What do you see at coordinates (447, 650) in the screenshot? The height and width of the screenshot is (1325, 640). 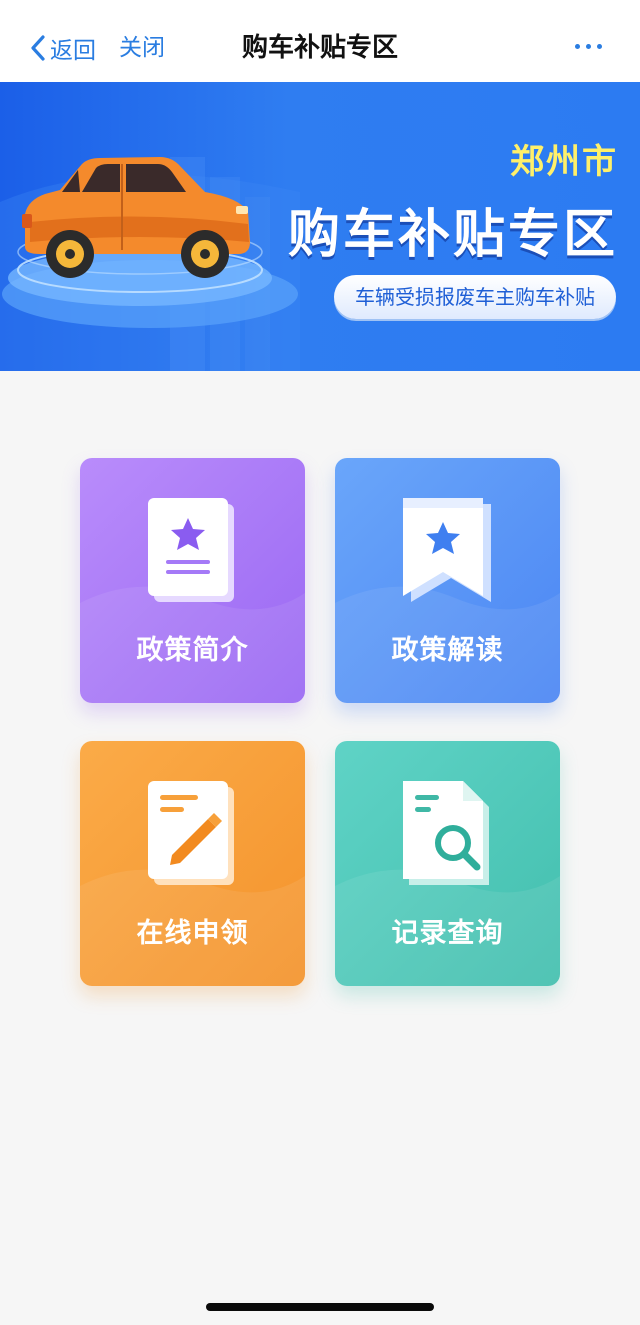 I see `policy-interpretation-label: 政策解读` at bounding box center [447, 650].